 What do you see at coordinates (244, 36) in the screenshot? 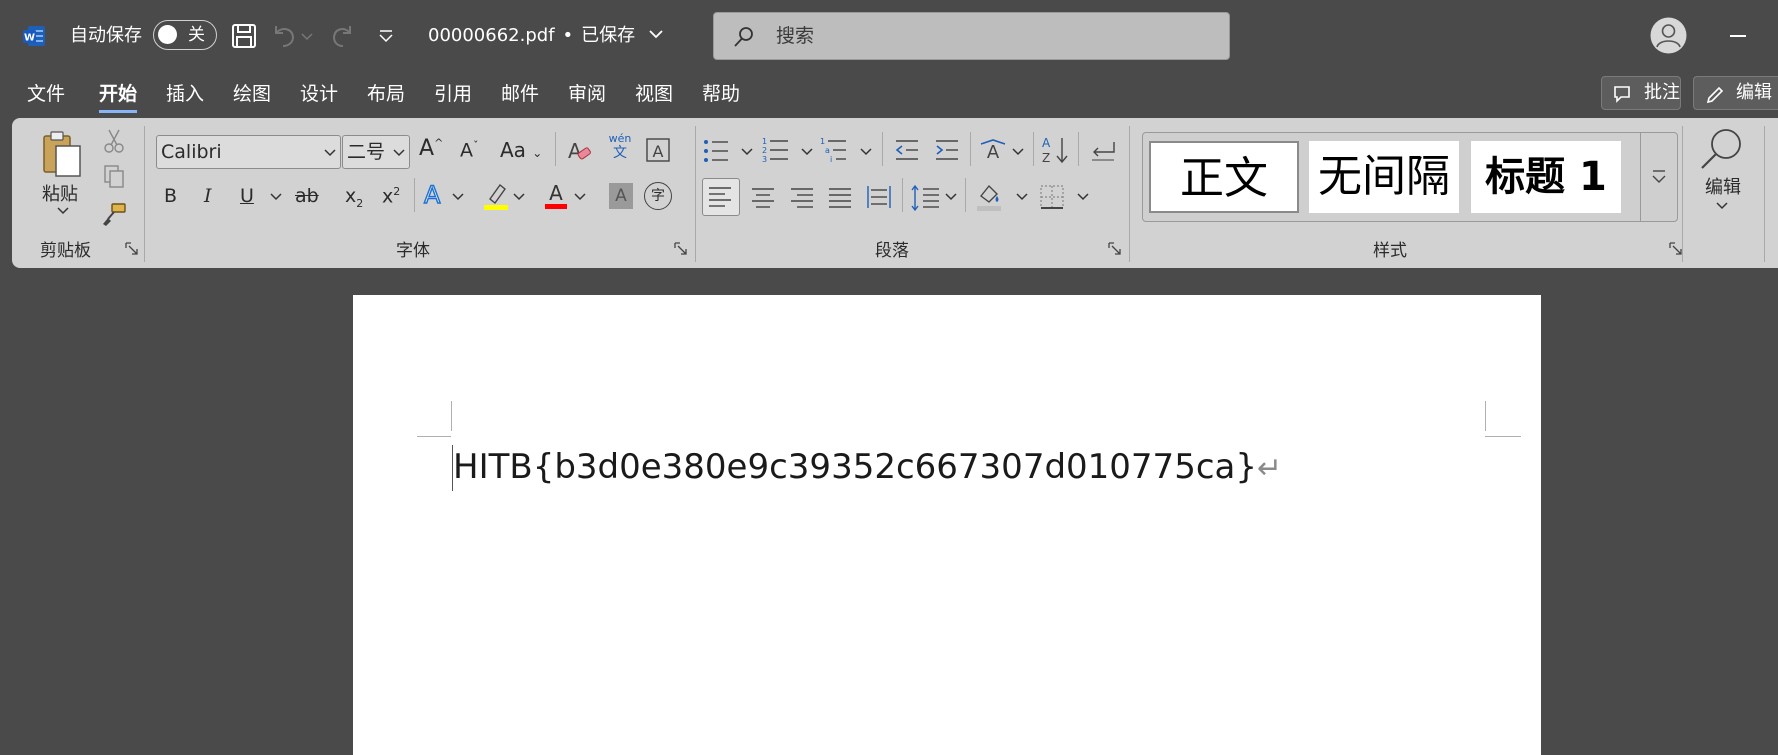
I see `save-icon` at bounding box center [244, 36].